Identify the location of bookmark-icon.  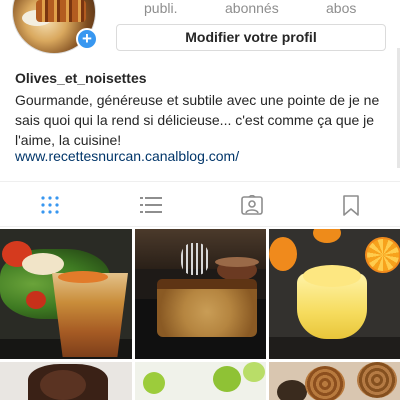
(351, 205).